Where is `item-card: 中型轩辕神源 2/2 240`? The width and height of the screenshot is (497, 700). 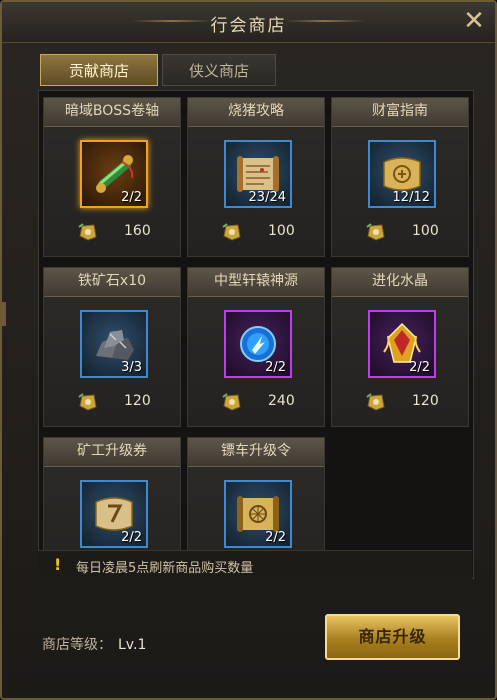
item-card: 中型轩辕神源 2/2 240 is located at coordinates (256, 347).